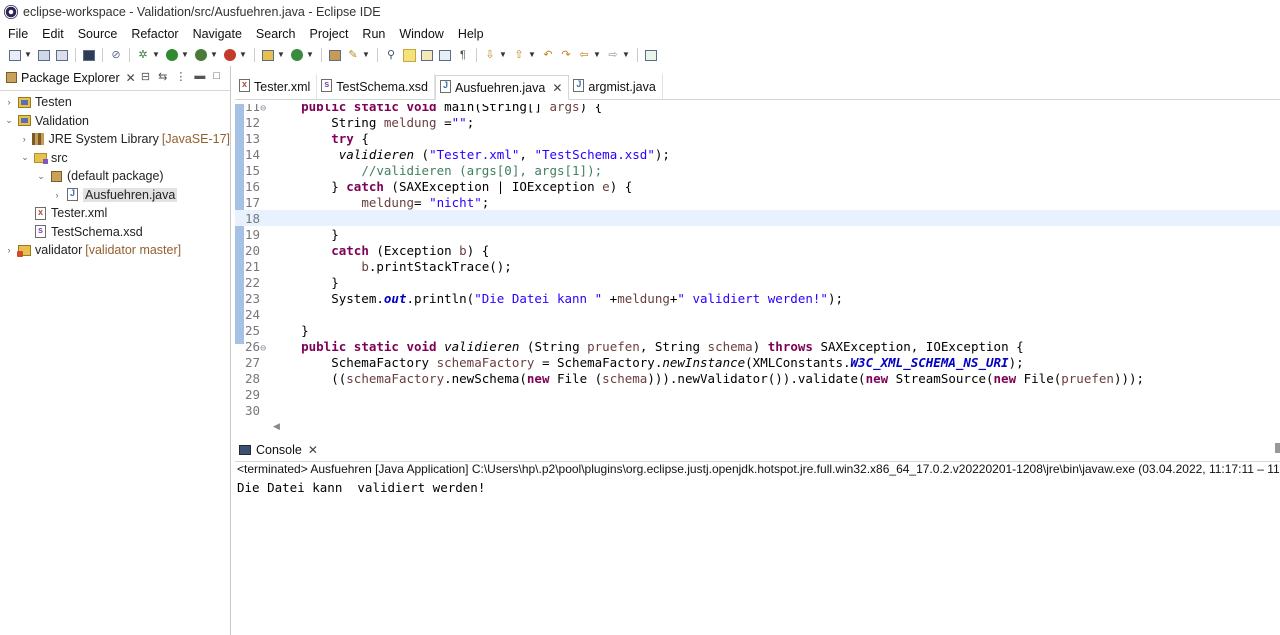  I want to click on minimize-icon: ▬, so click(199, 76).